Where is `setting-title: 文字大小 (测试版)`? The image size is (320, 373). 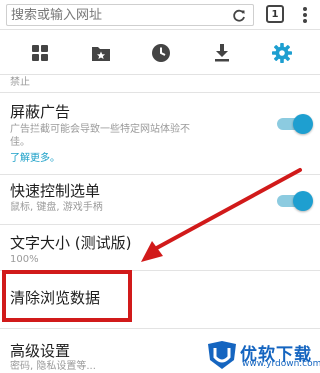 setting-title: 文字大小 (测试版) is located at coordinates (71, 243).